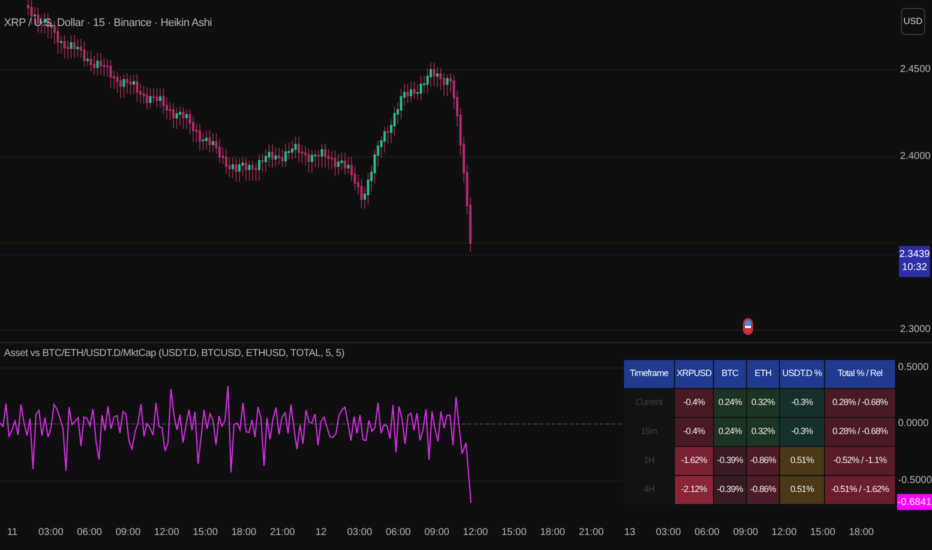 The width and height of the screenshot is (932, 550). I want to click on last-price: 2.3439, so click(914, 255).